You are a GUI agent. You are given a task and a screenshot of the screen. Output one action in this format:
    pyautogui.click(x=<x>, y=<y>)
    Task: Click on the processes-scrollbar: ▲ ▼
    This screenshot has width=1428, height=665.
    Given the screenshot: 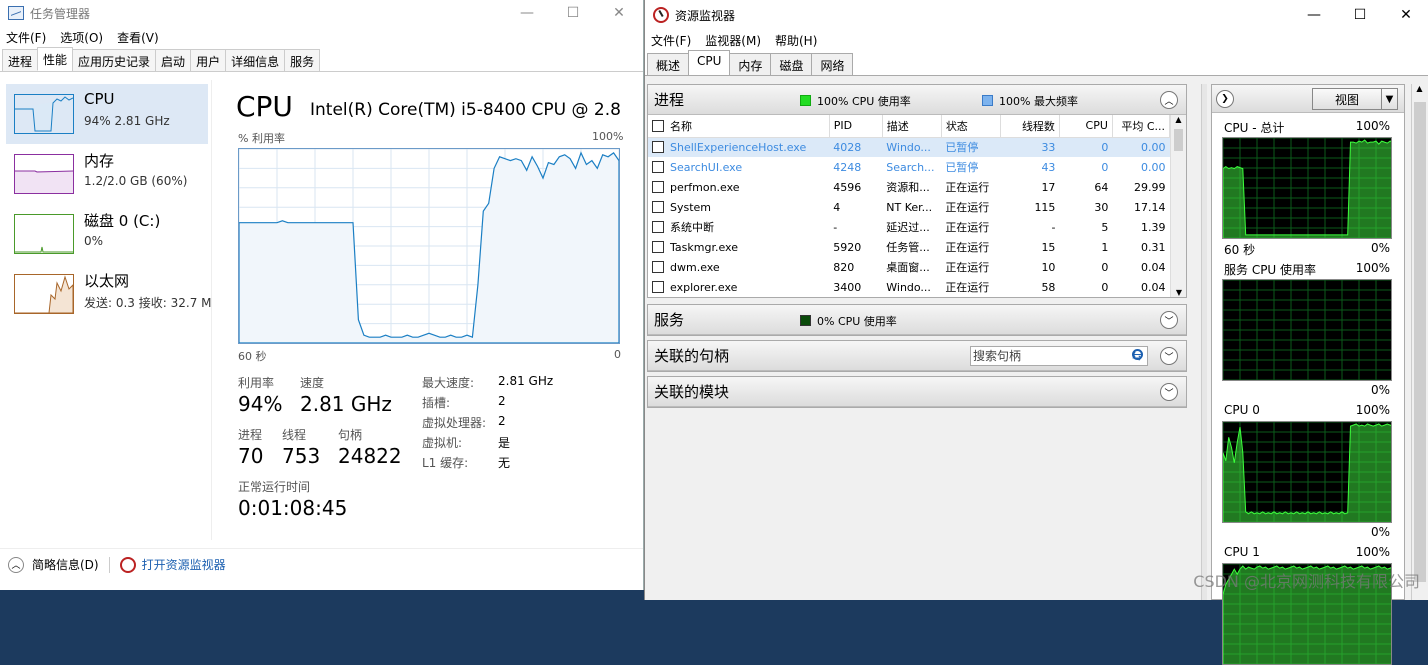 What is the action you would take?
    pyautogui.click(x=1178, y=206)
    